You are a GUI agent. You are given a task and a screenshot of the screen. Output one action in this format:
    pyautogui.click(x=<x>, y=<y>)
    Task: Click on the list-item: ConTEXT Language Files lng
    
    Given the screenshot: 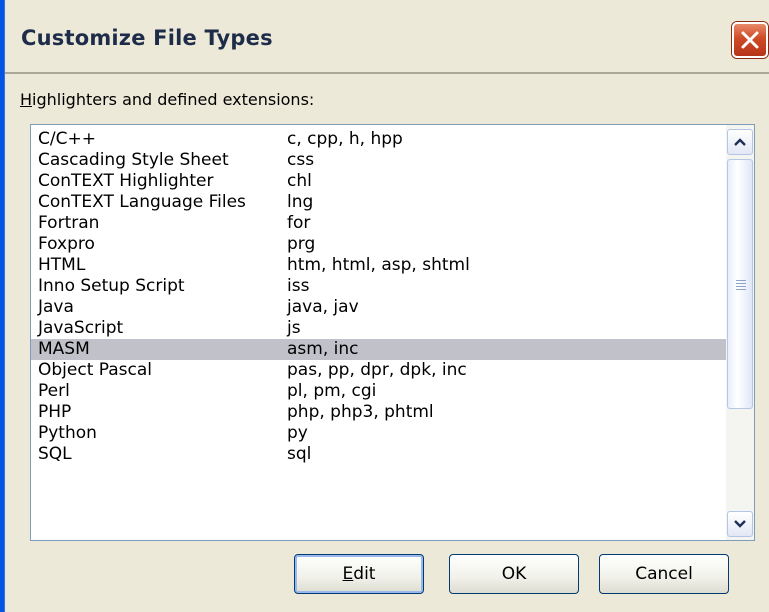 What is the action you would take?
    pyautogui.click(x=378, y=202)
    